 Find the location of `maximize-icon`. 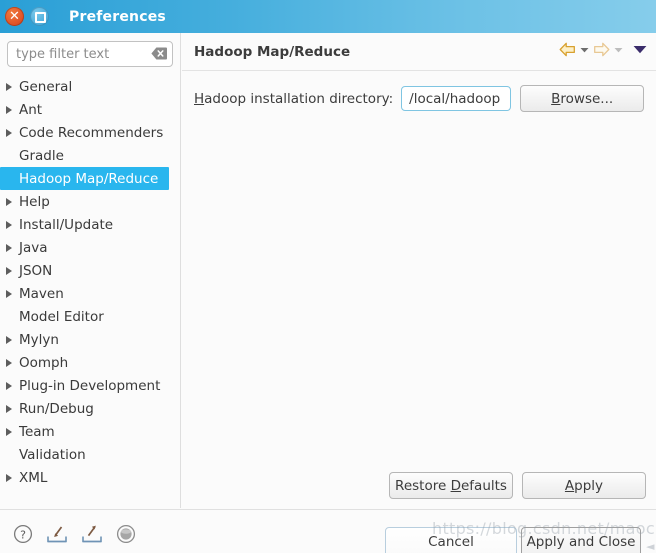

maximize-icon is located at coordinates (40, 17).